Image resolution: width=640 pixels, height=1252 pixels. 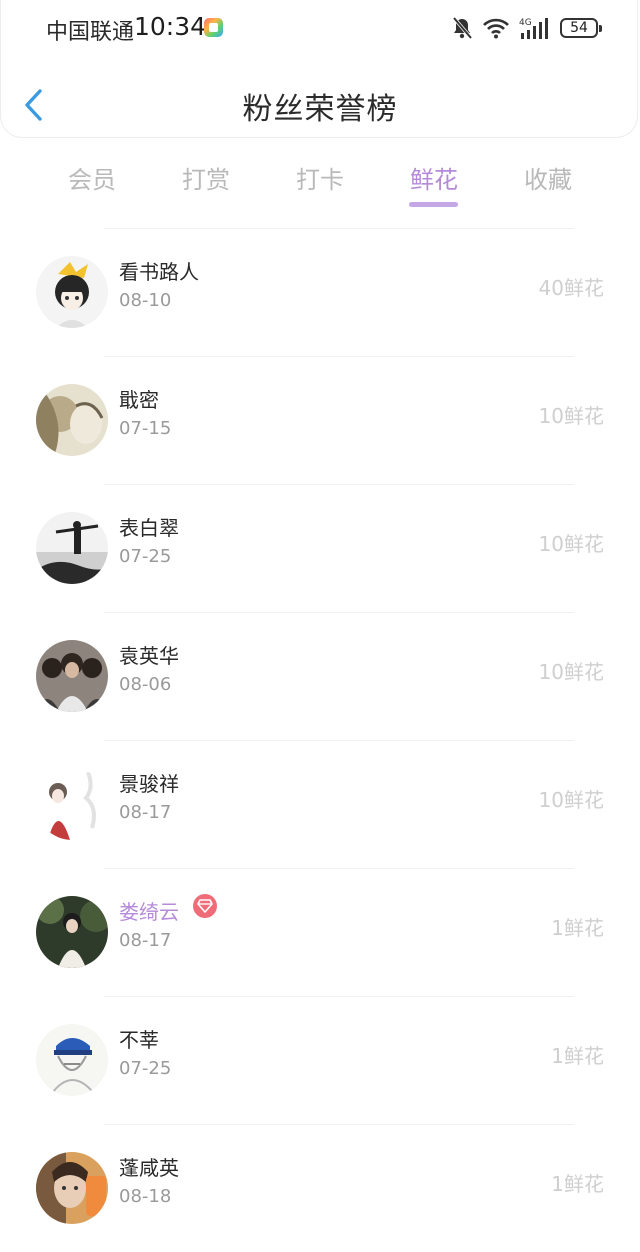 I want to click on svg-text: 4G, so click(x=525, y=23).